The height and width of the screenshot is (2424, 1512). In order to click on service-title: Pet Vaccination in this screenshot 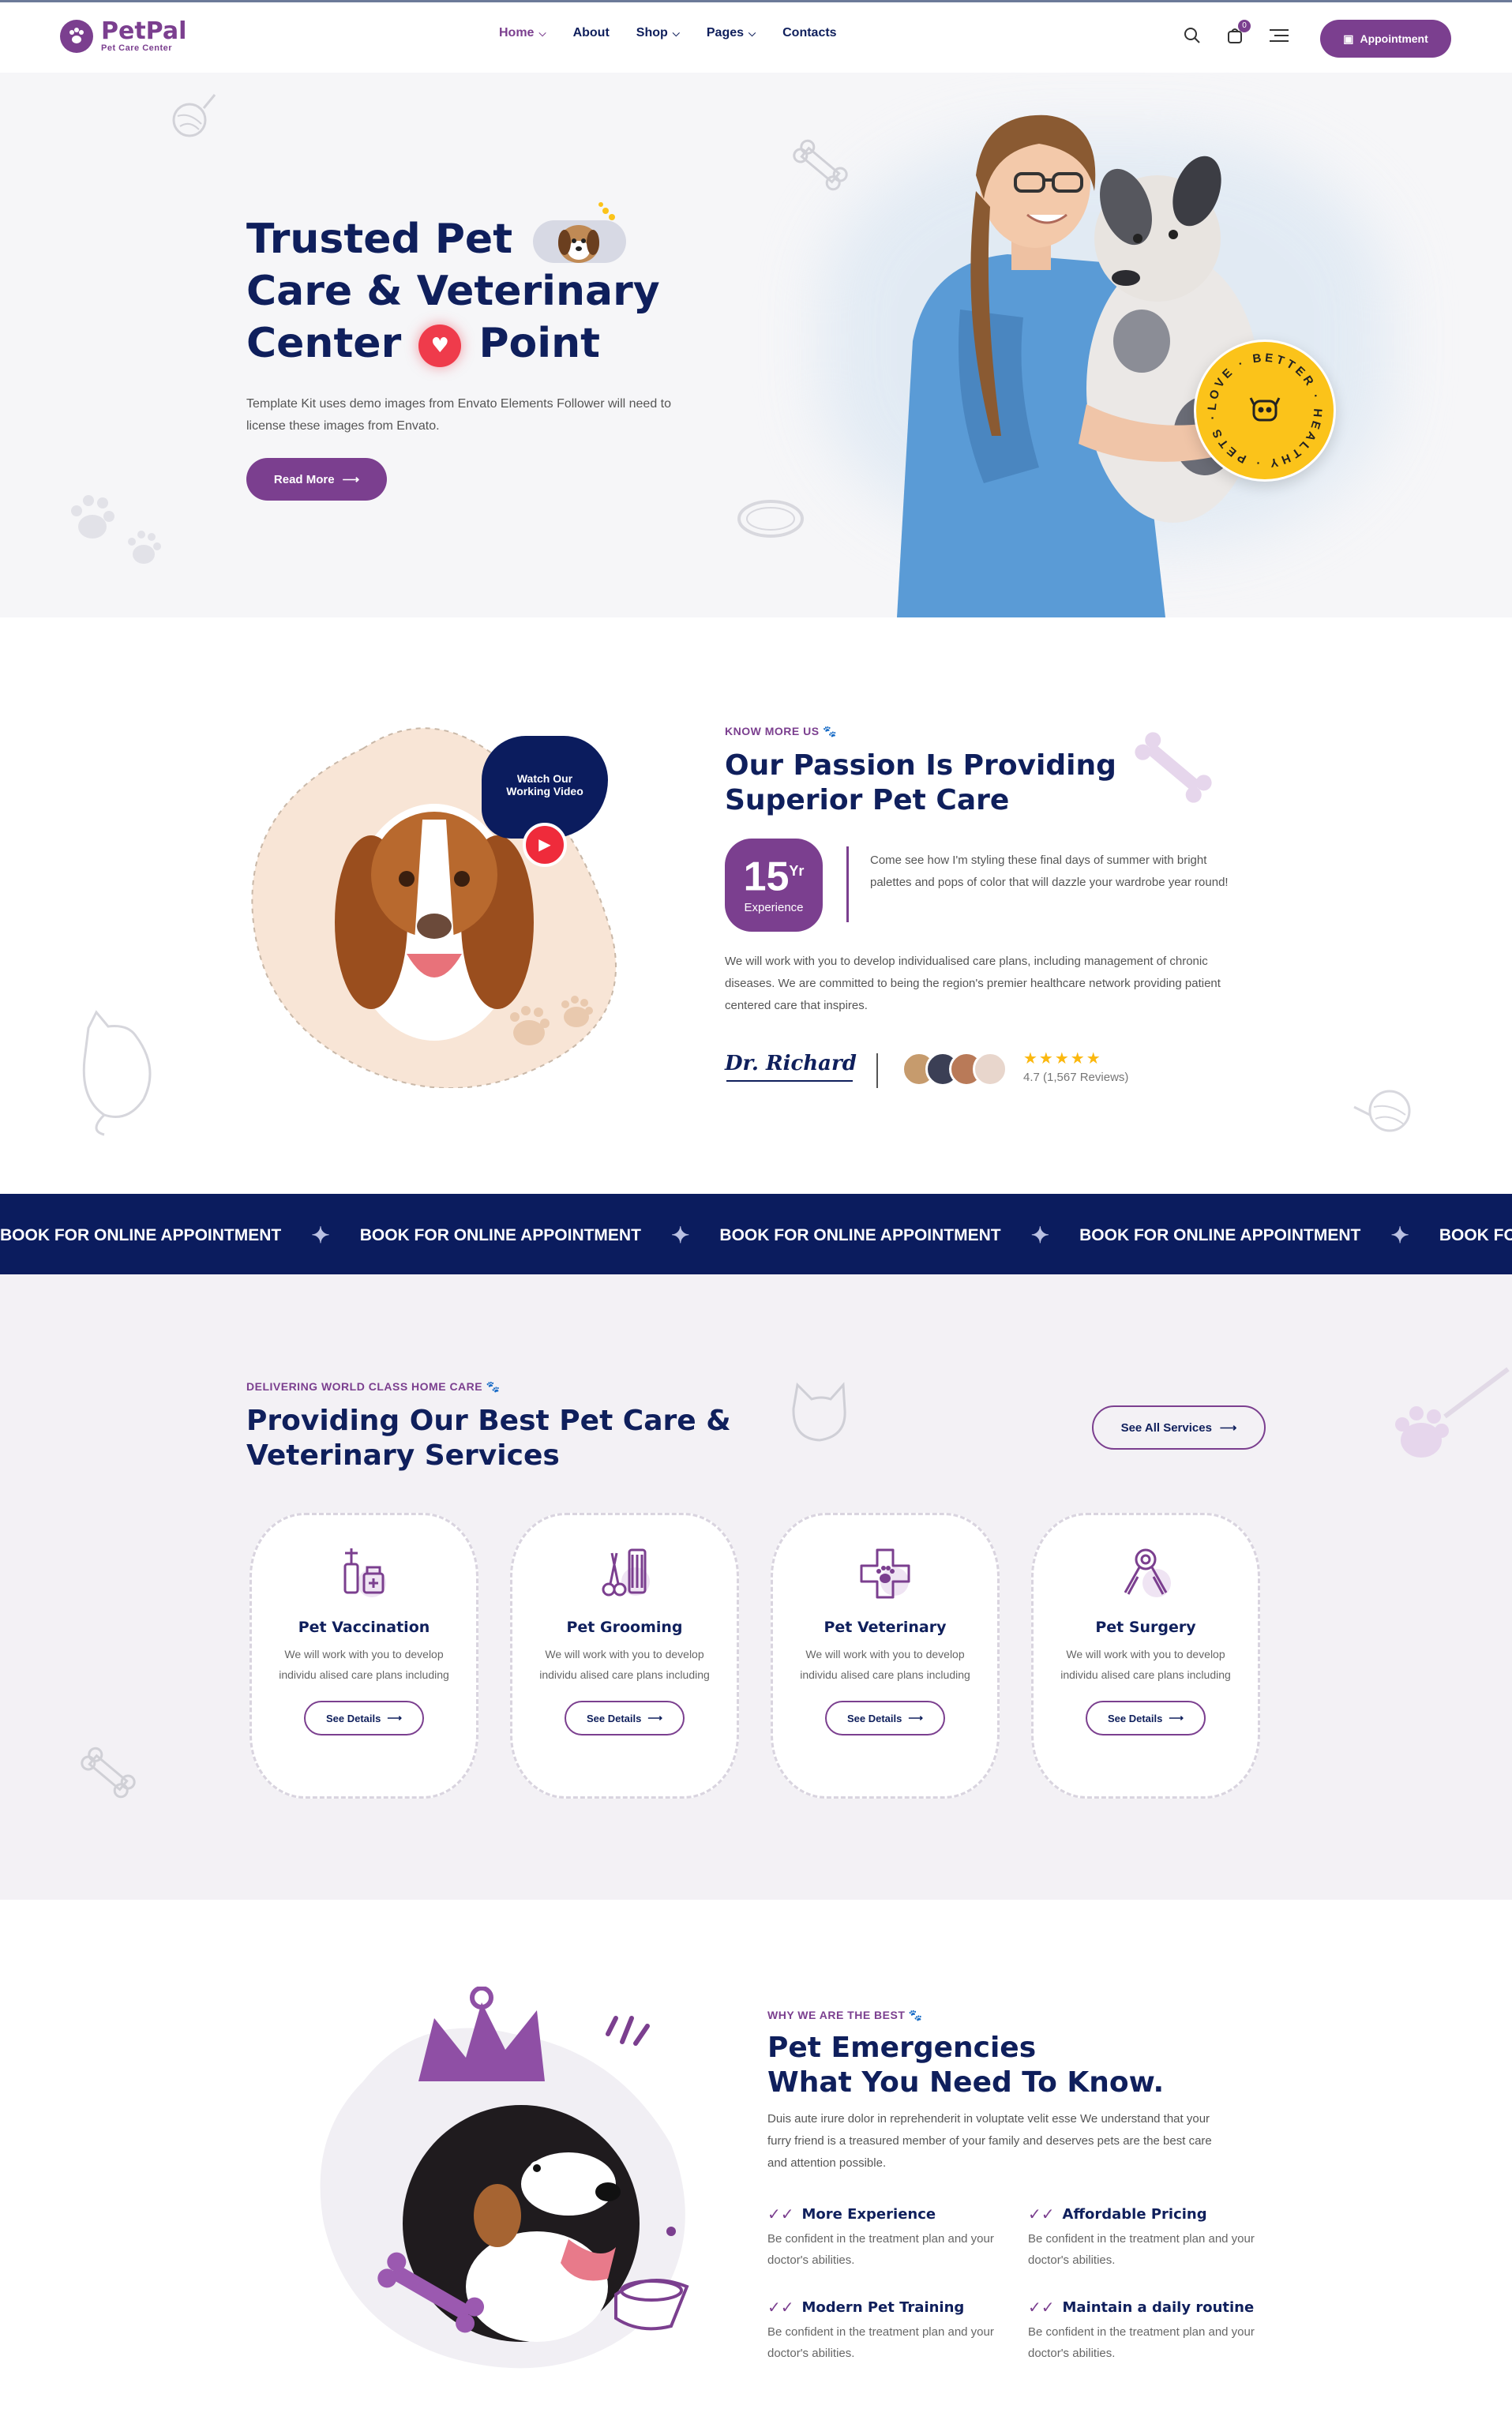, I will do `click(364, 1627)`.